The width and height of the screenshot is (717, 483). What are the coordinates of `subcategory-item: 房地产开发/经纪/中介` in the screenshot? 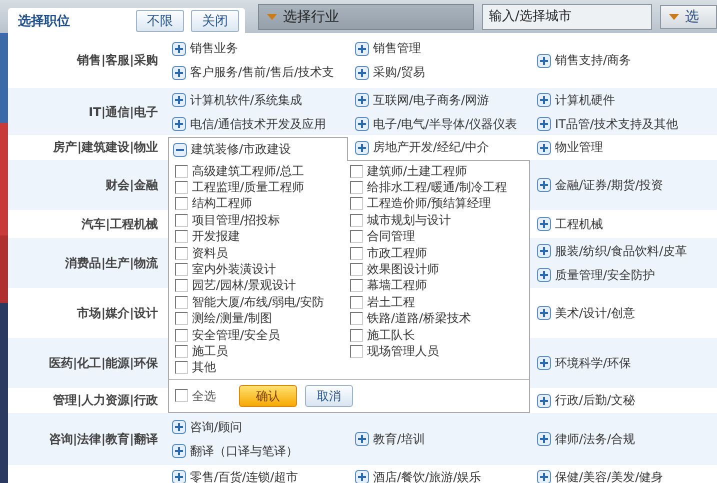 It's located at (444, 148).